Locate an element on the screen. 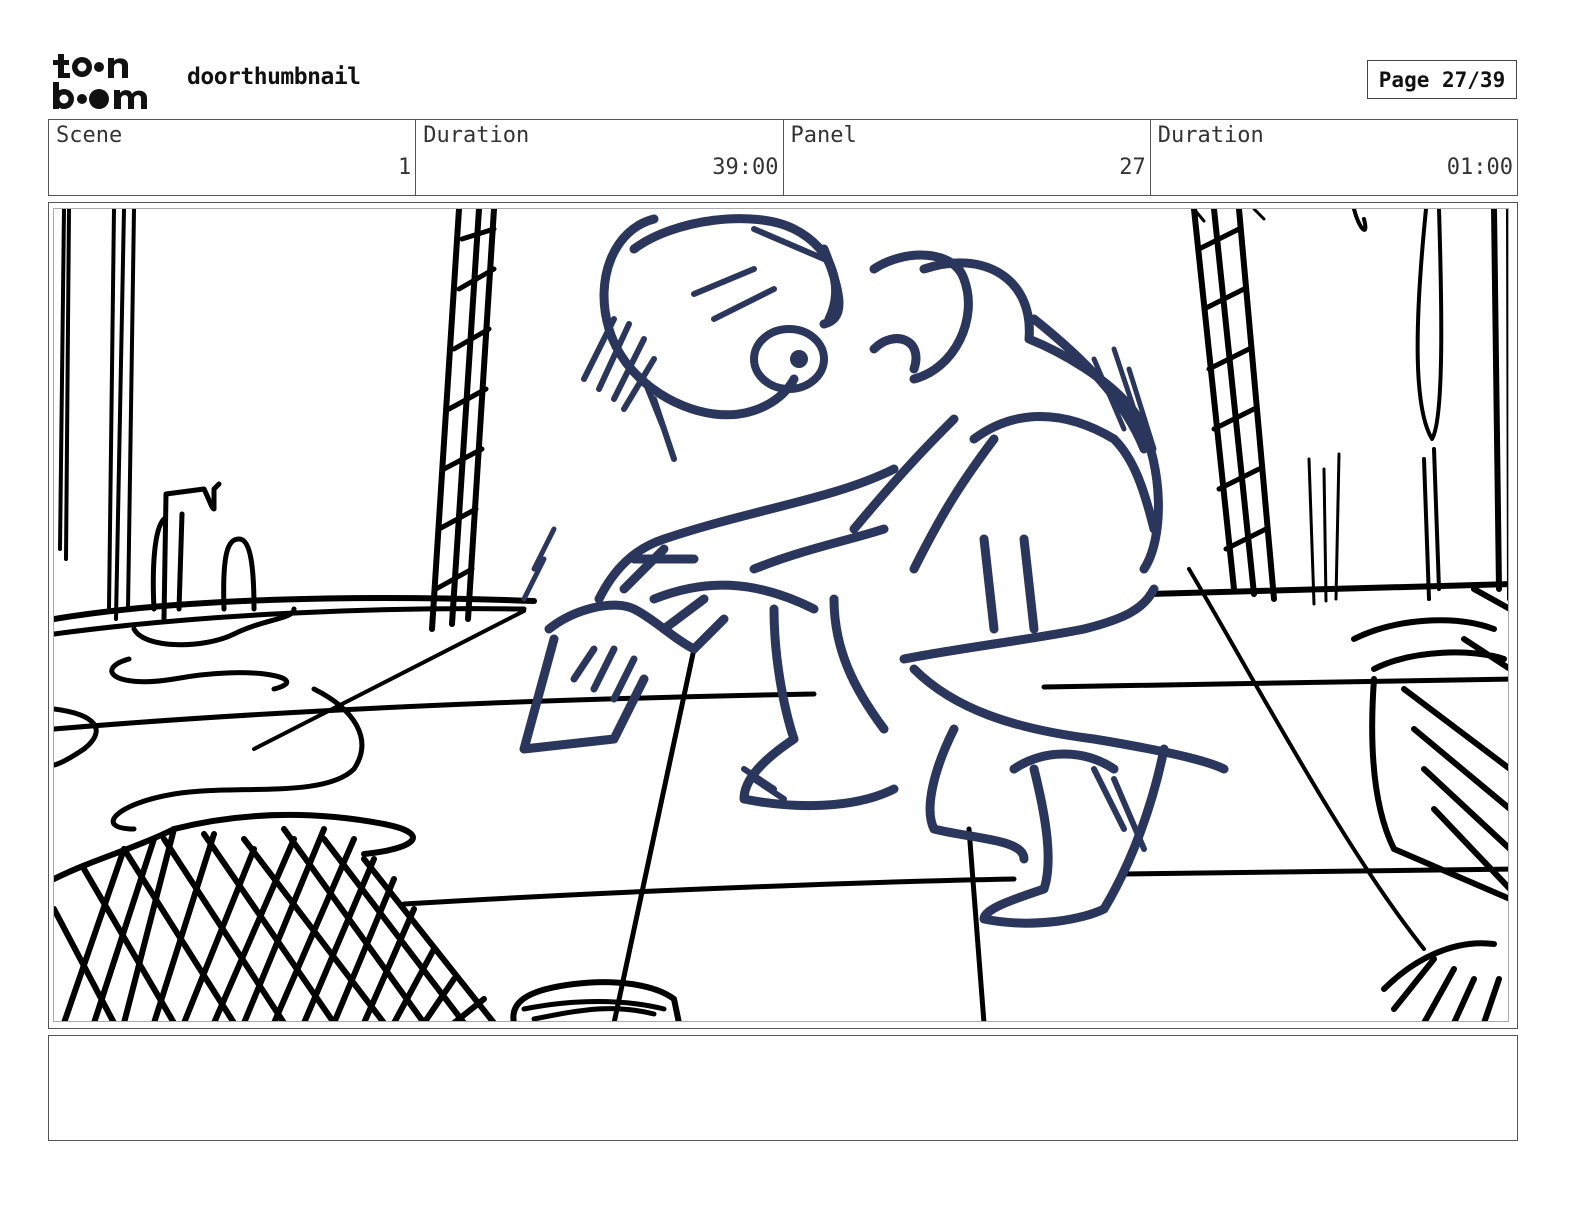 This screenshot has width=1584, height=1224. panel-duration-cell: Duration 01:00 is located at coordinates (1334, 157).